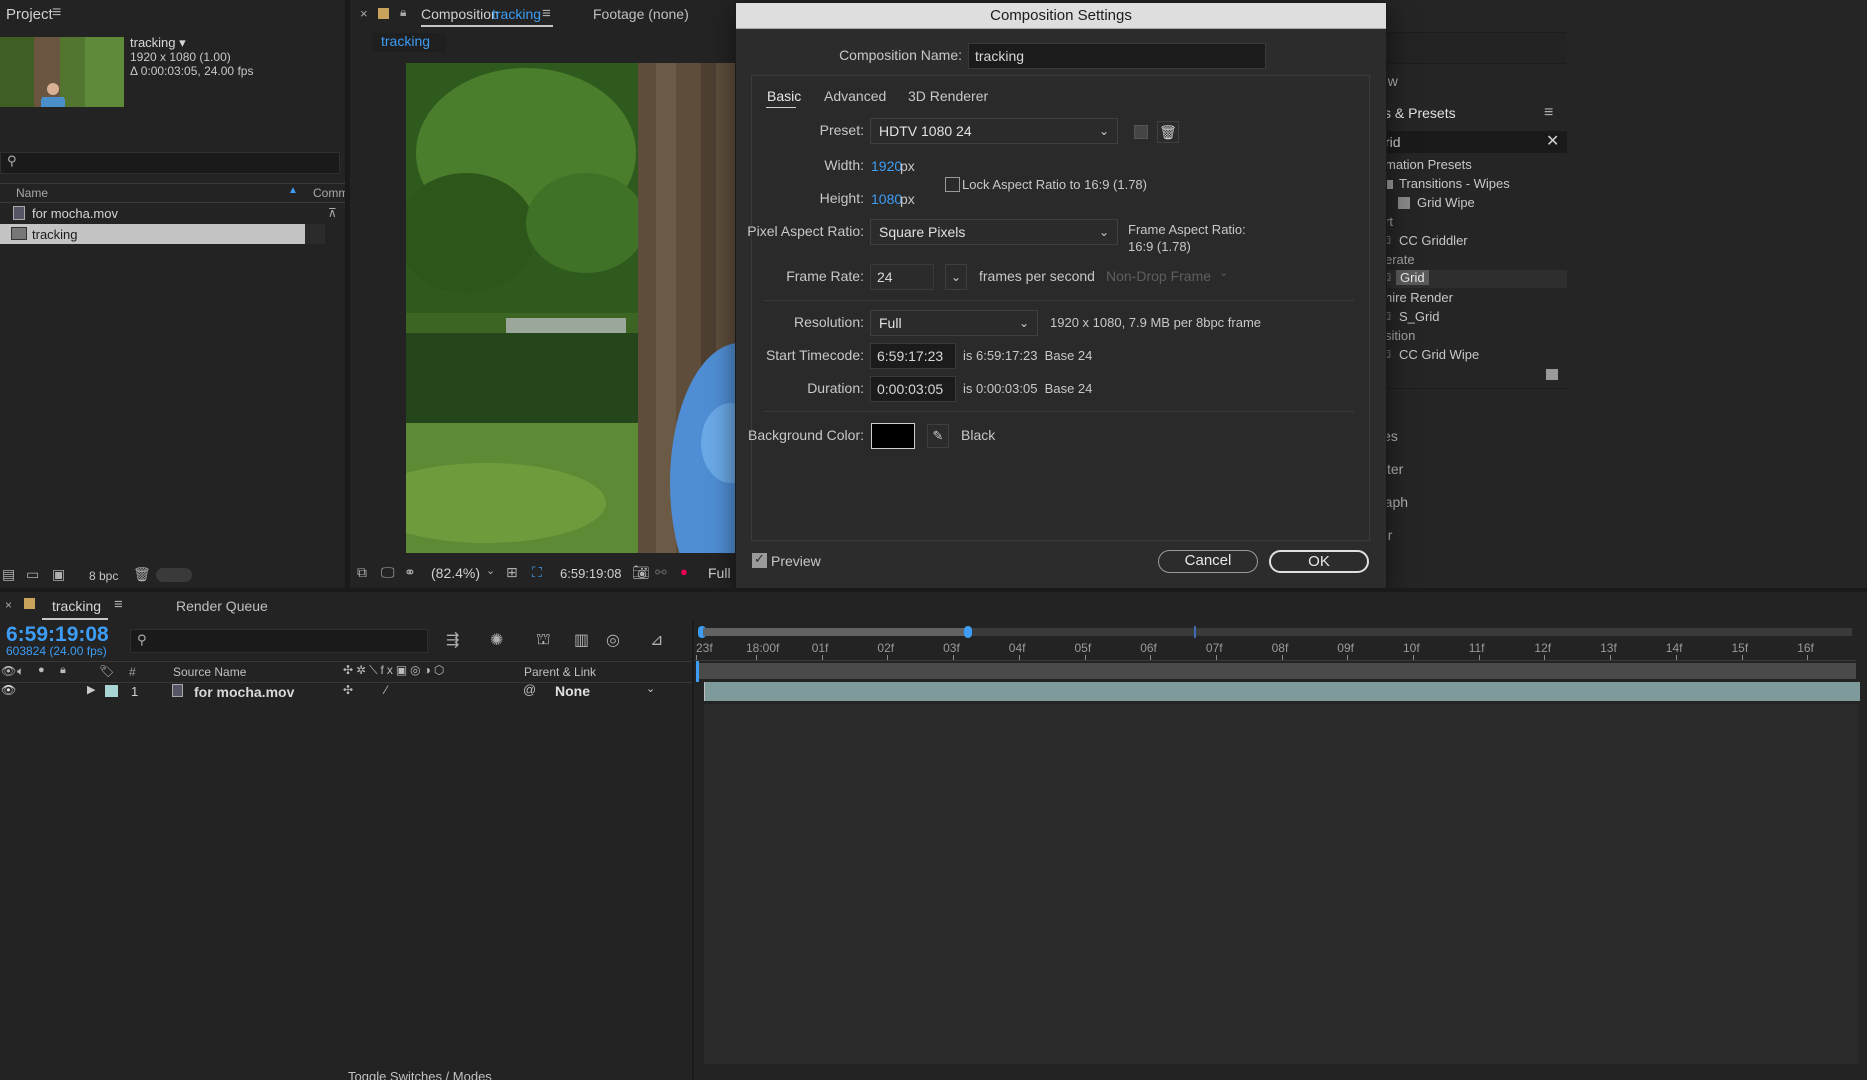 Image resolution: width=1867 pixels, height=1080 pixels. I want to click on background-color-swatch, so click(893, 436).